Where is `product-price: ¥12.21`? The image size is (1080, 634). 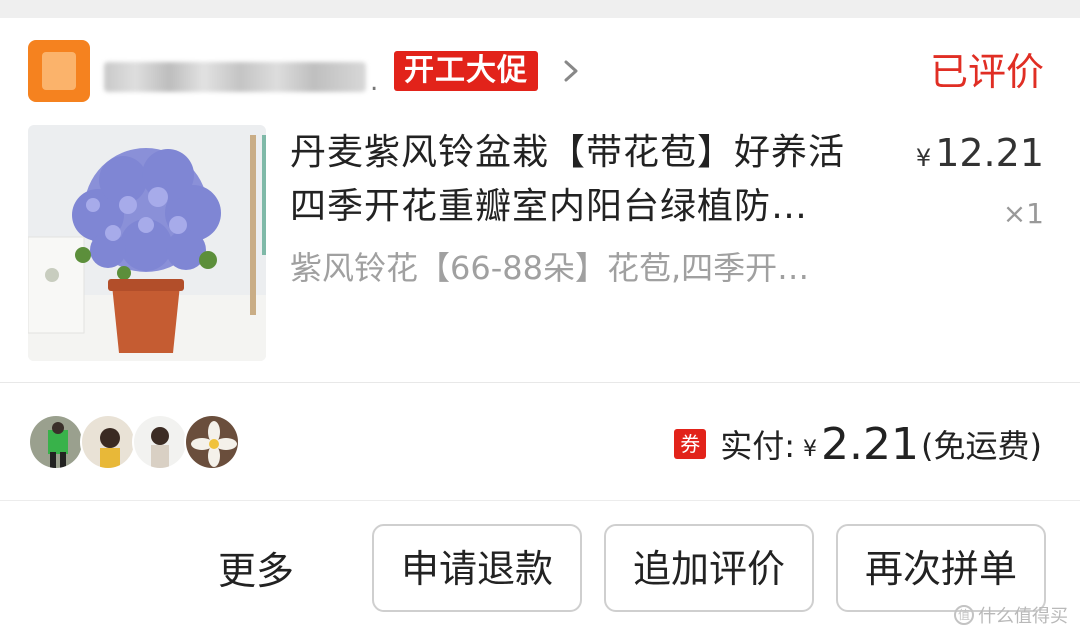 product-price: ¥12.21 is located at coordinates (980, 155).